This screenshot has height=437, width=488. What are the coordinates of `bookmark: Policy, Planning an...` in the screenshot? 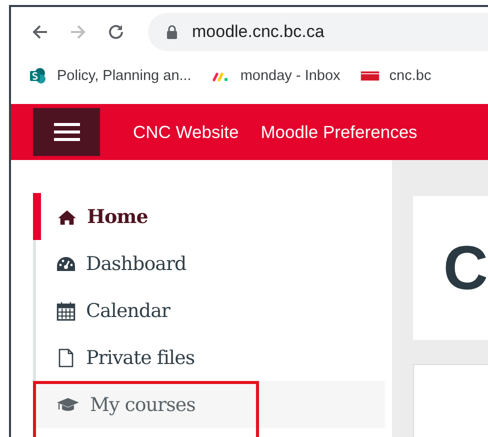 It's located at (110, 76).